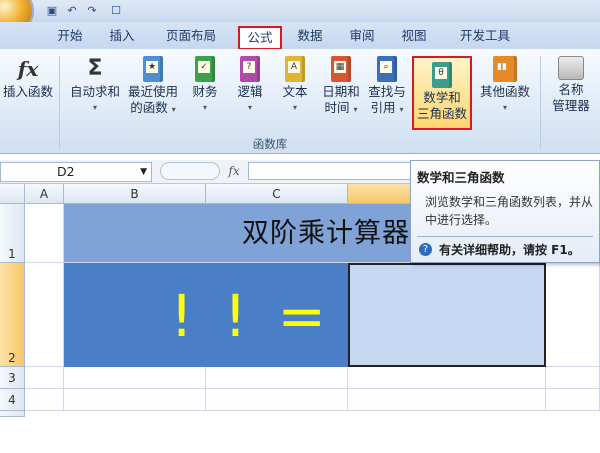 The height and width of the screenshot is (453, 600). Describe the element at coordinates (205, 92) in the screenshot. I see `financial-button: ✓ 财务 ▾` at that location.